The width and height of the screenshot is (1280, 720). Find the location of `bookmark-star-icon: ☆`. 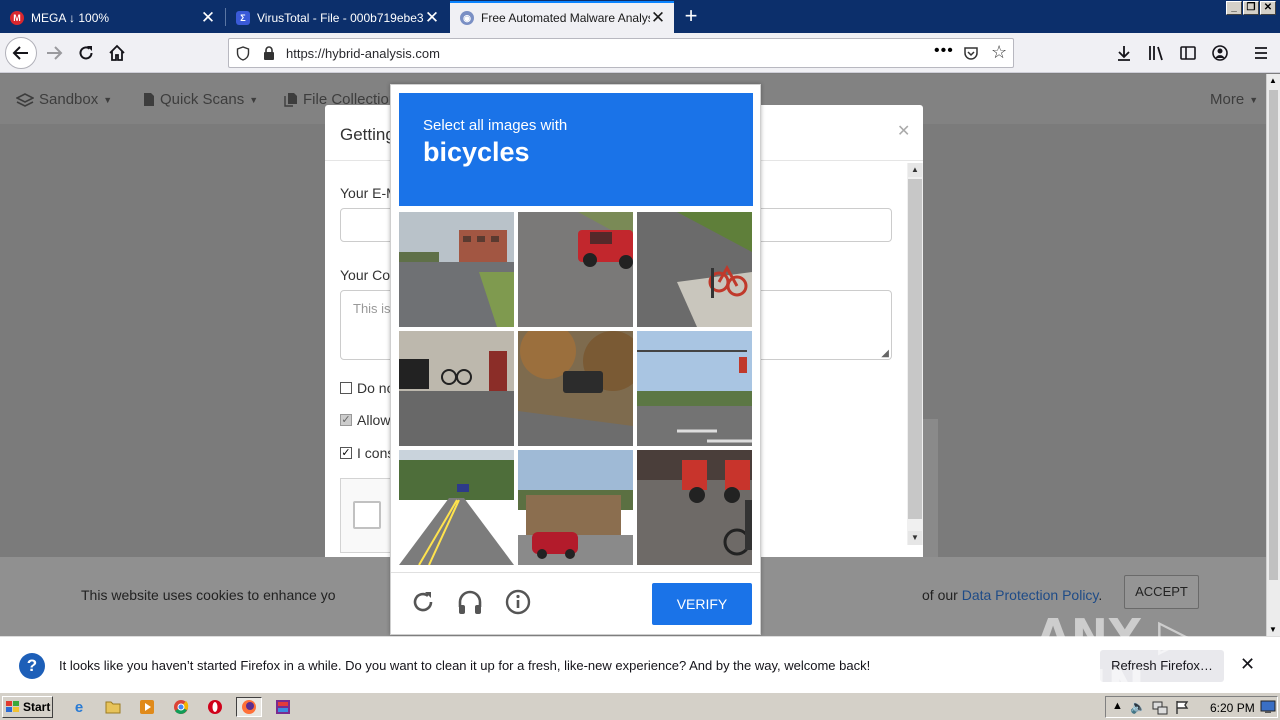

bookmark-star-icon: ☆ is located at coordinates (999, 52).